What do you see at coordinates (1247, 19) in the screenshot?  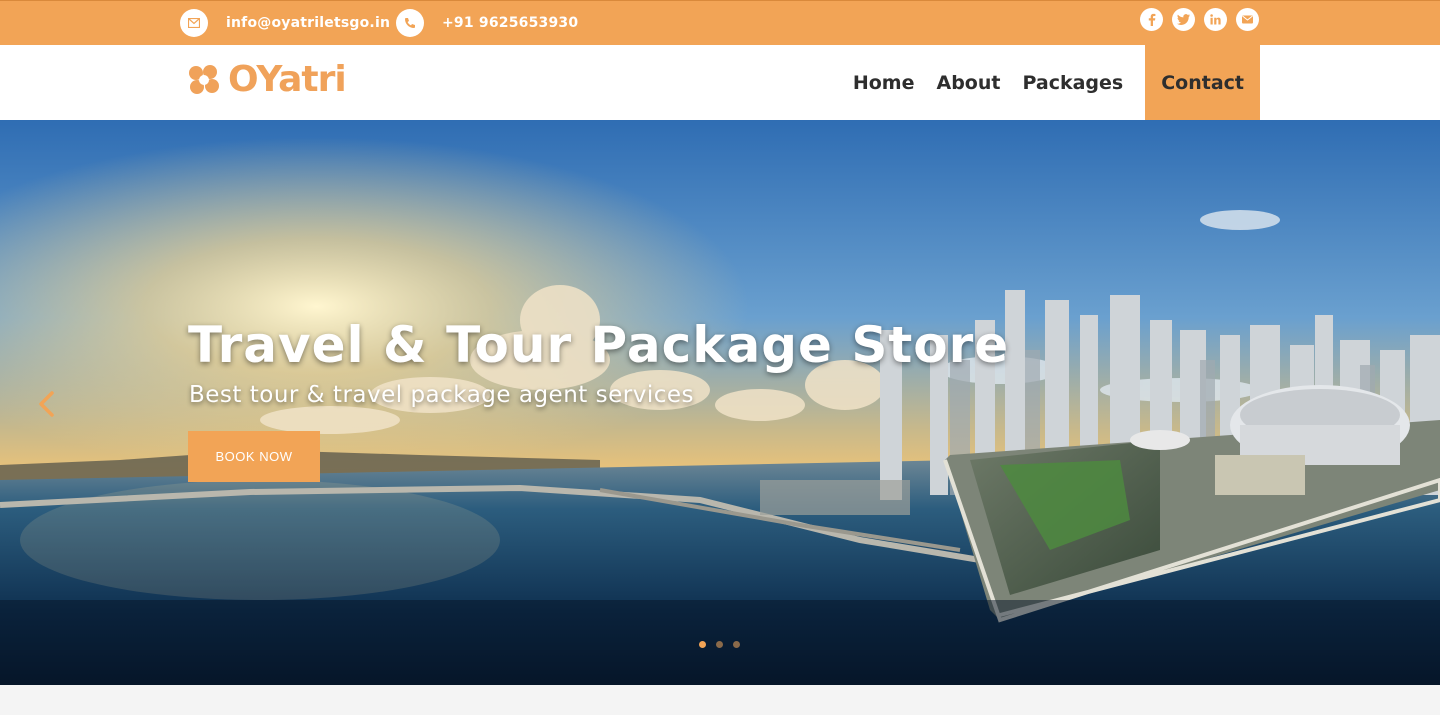 I see `mail-icon` at bounding box center [1247, 19].